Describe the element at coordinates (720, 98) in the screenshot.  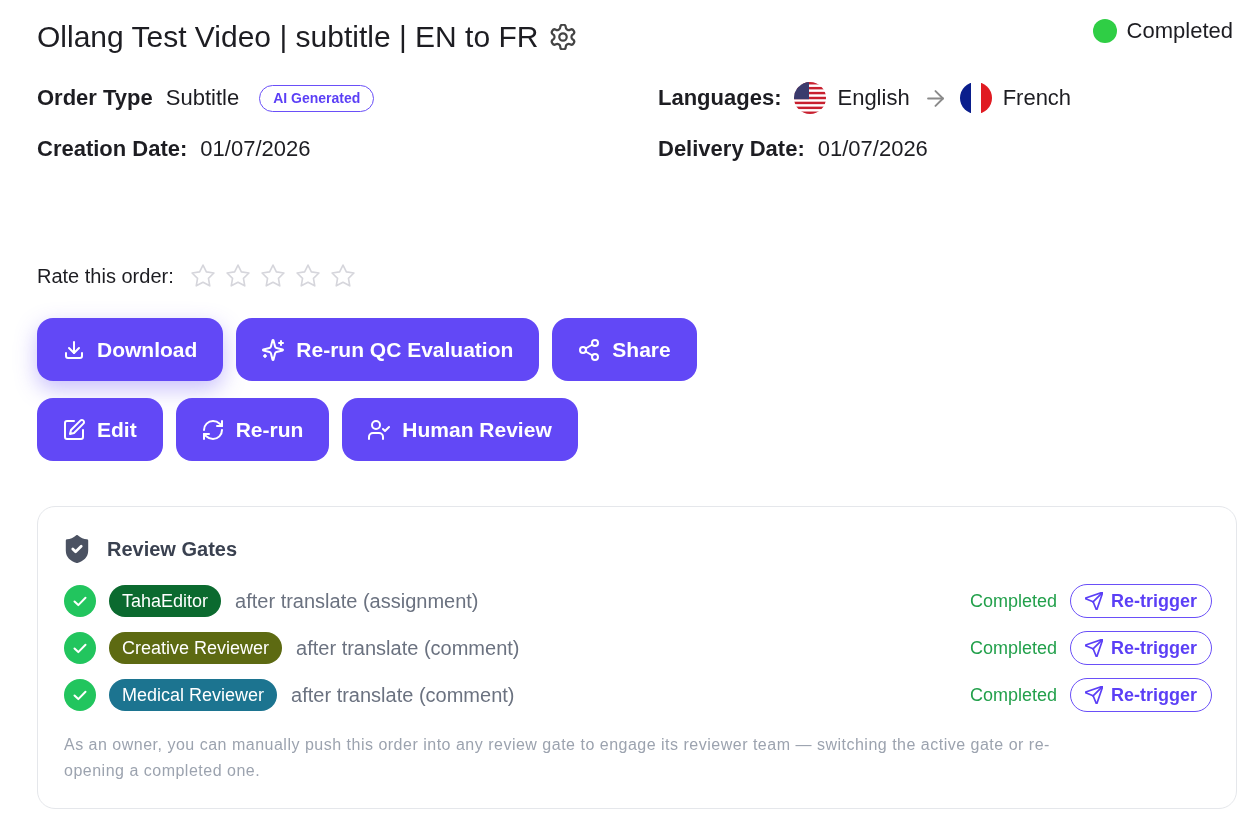
I see `field-label: Languages:` at that location.